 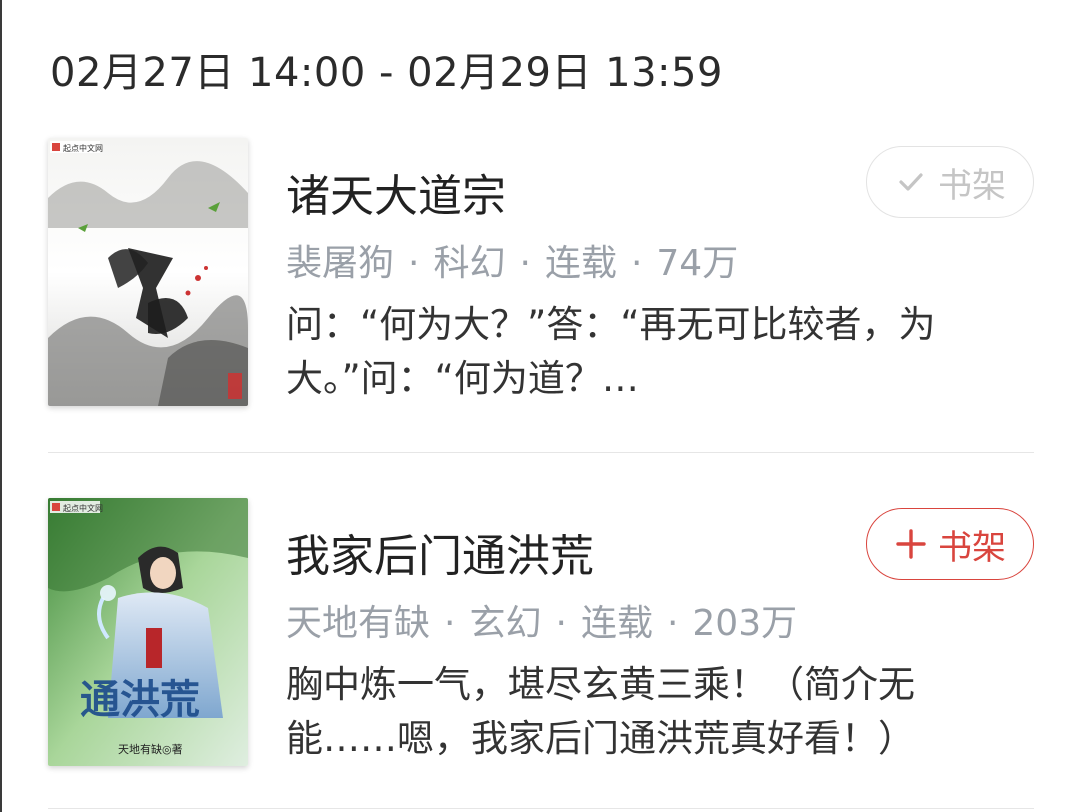 I want to click on book-title: 我家后门通洪荒, so click(x=440, y=552).